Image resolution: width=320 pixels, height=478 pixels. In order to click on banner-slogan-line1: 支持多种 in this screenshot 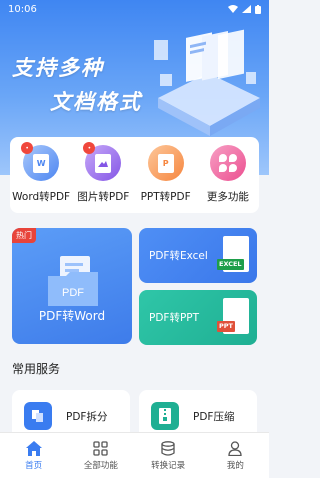, I will do `click(58, 68)`.